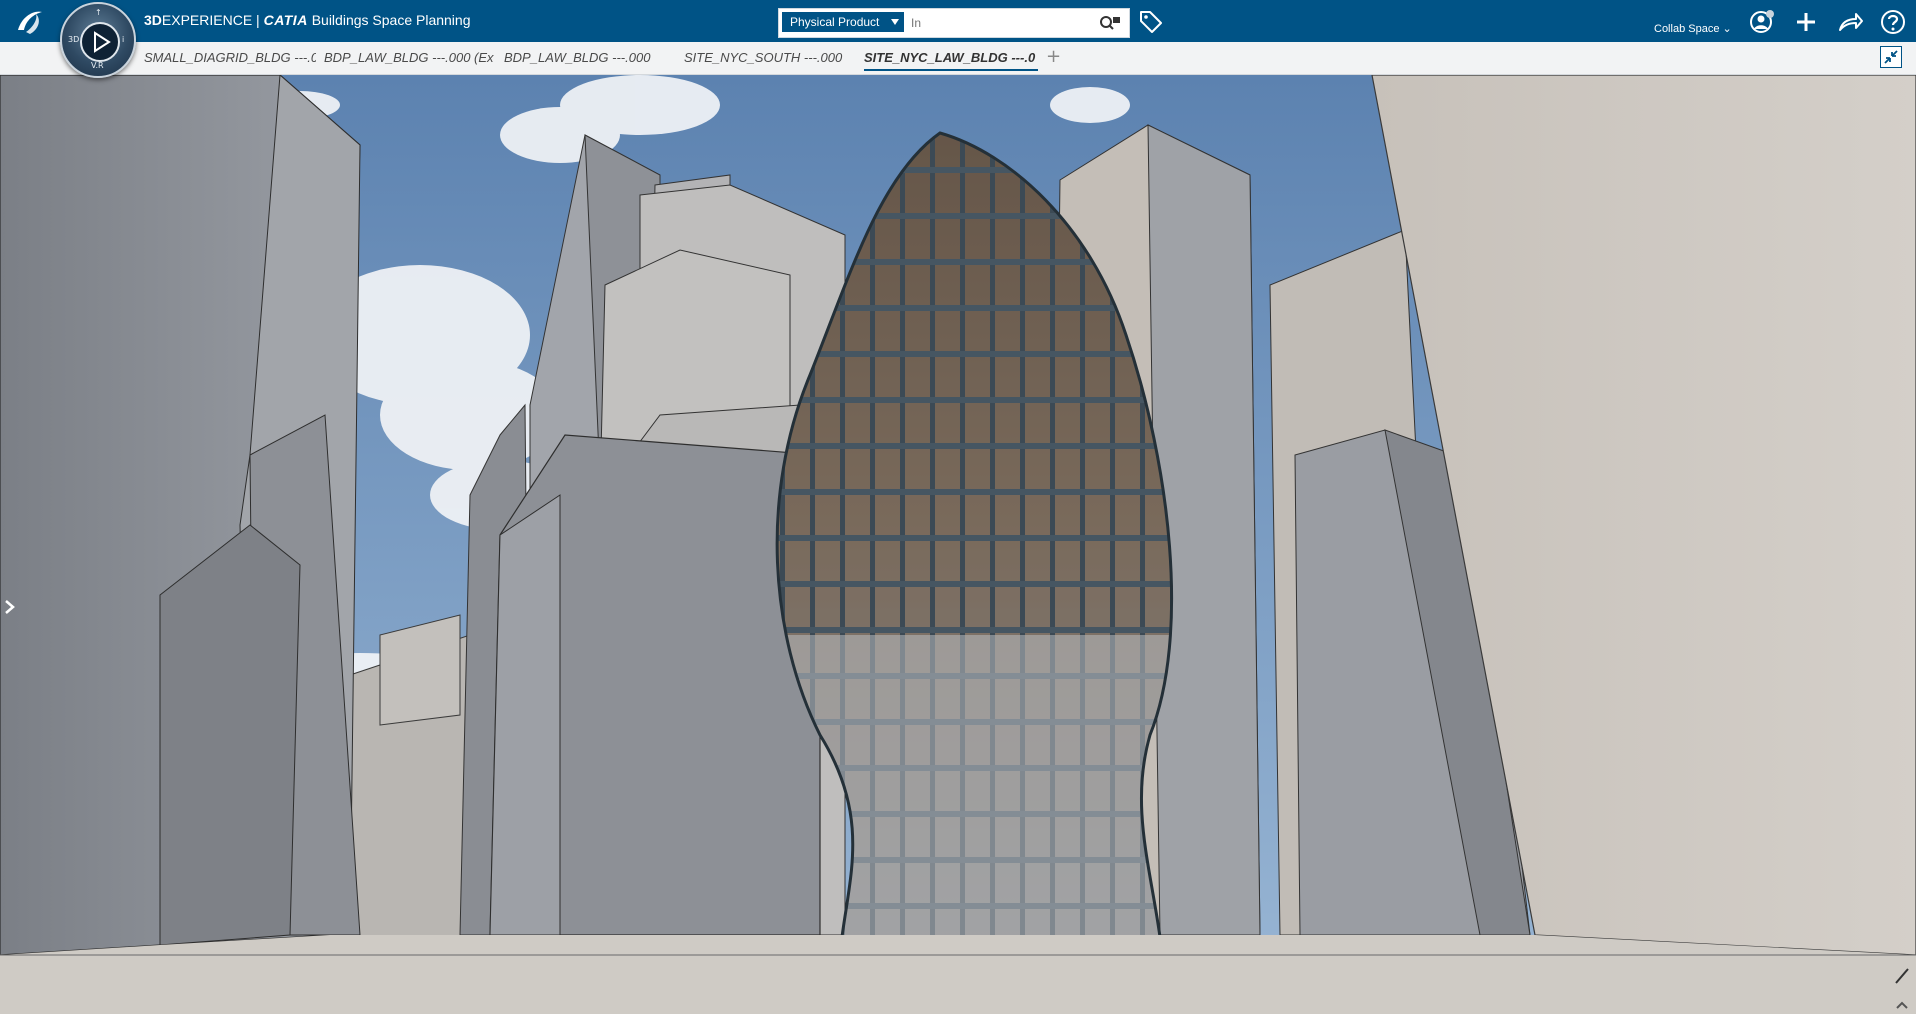 The width and height of the screenshot is (1916, 1014). What do you see at coordinates (30, 21) in the screenshot?
I see `dassault-logo-icon` at bounding box center [30, 21].